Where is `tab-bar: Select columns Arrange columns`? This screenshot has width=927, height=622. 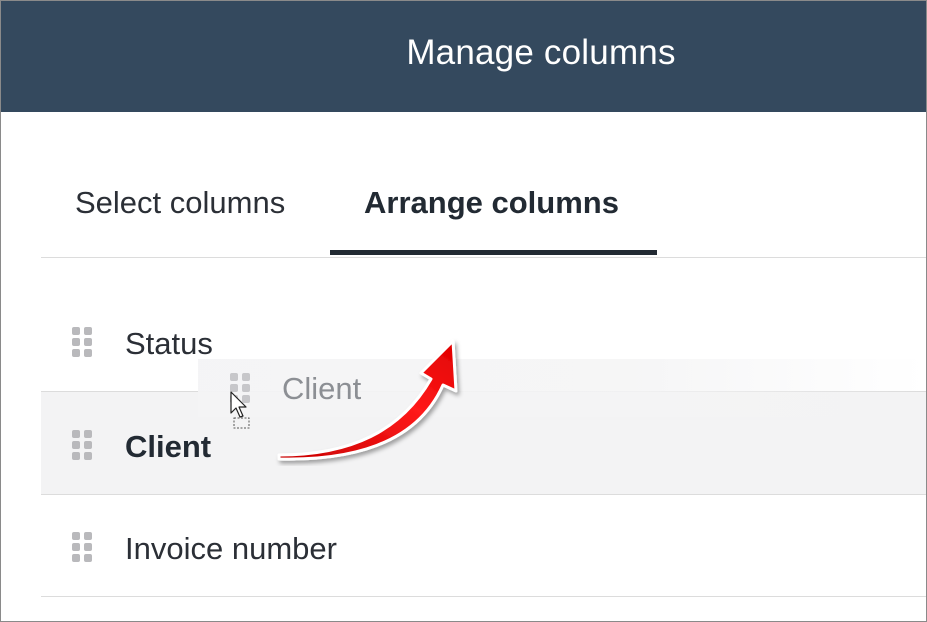
tab-bar: Select columns Arrange columns is located at coordinates (483, 209).